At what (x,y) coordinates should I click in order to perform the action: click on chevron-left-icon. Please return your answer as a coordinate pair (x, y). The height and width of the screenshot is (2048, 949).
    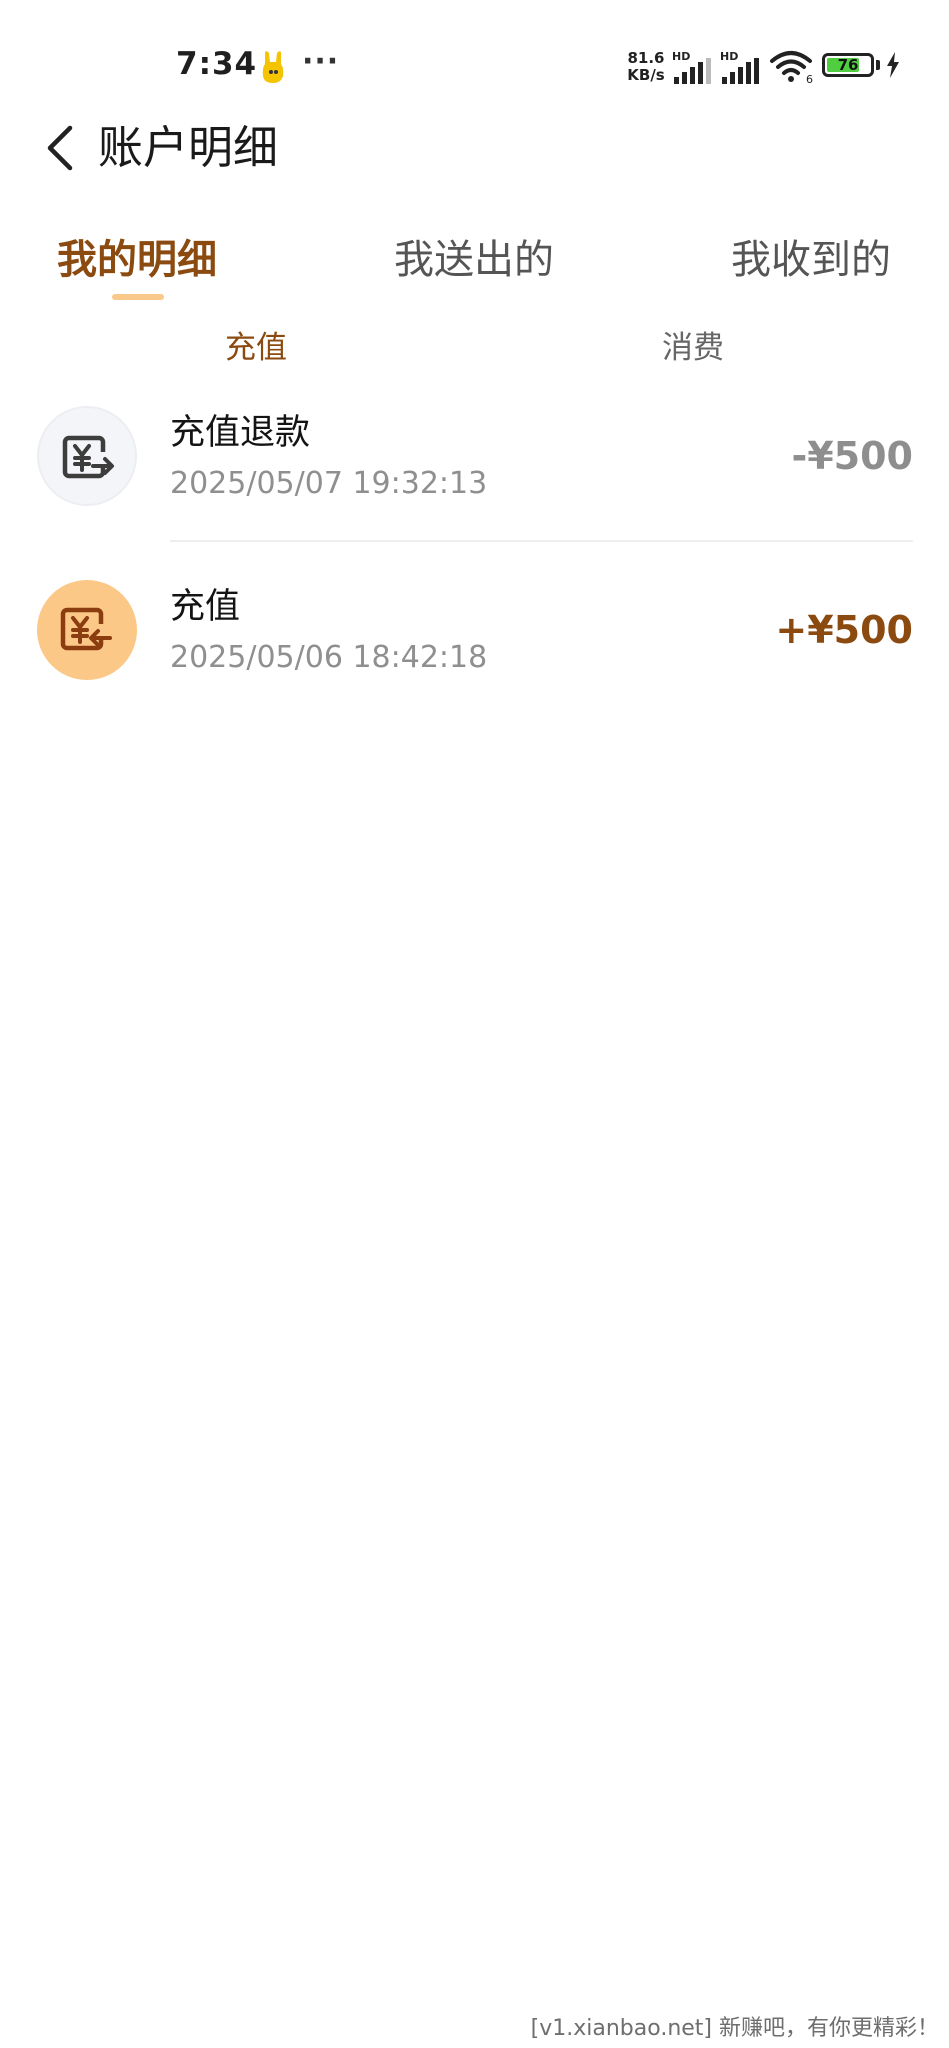
    Looking at the image, I should click on (60, 148).